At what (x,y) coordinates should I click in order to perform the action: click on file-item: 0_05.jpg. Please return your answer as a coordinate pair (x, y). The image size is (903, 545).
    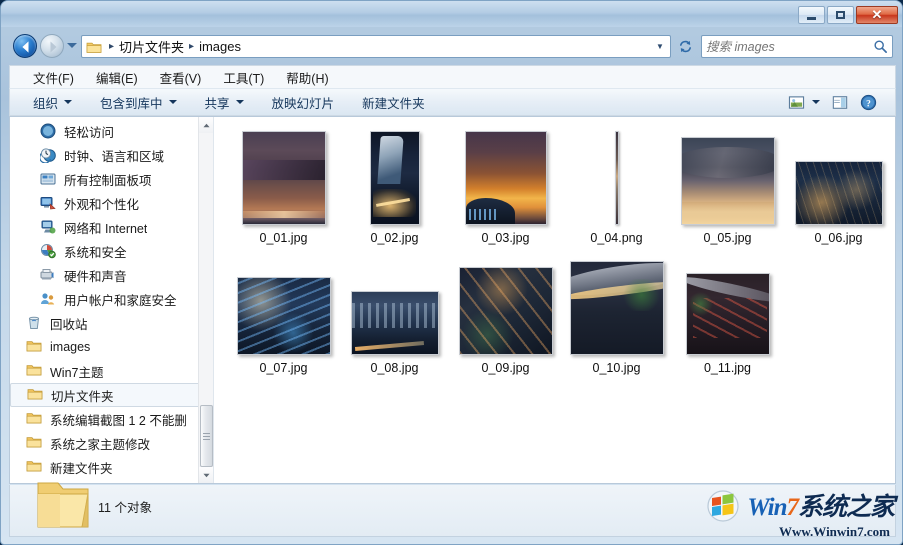
    Looking at the image, I should click on (727, 190).